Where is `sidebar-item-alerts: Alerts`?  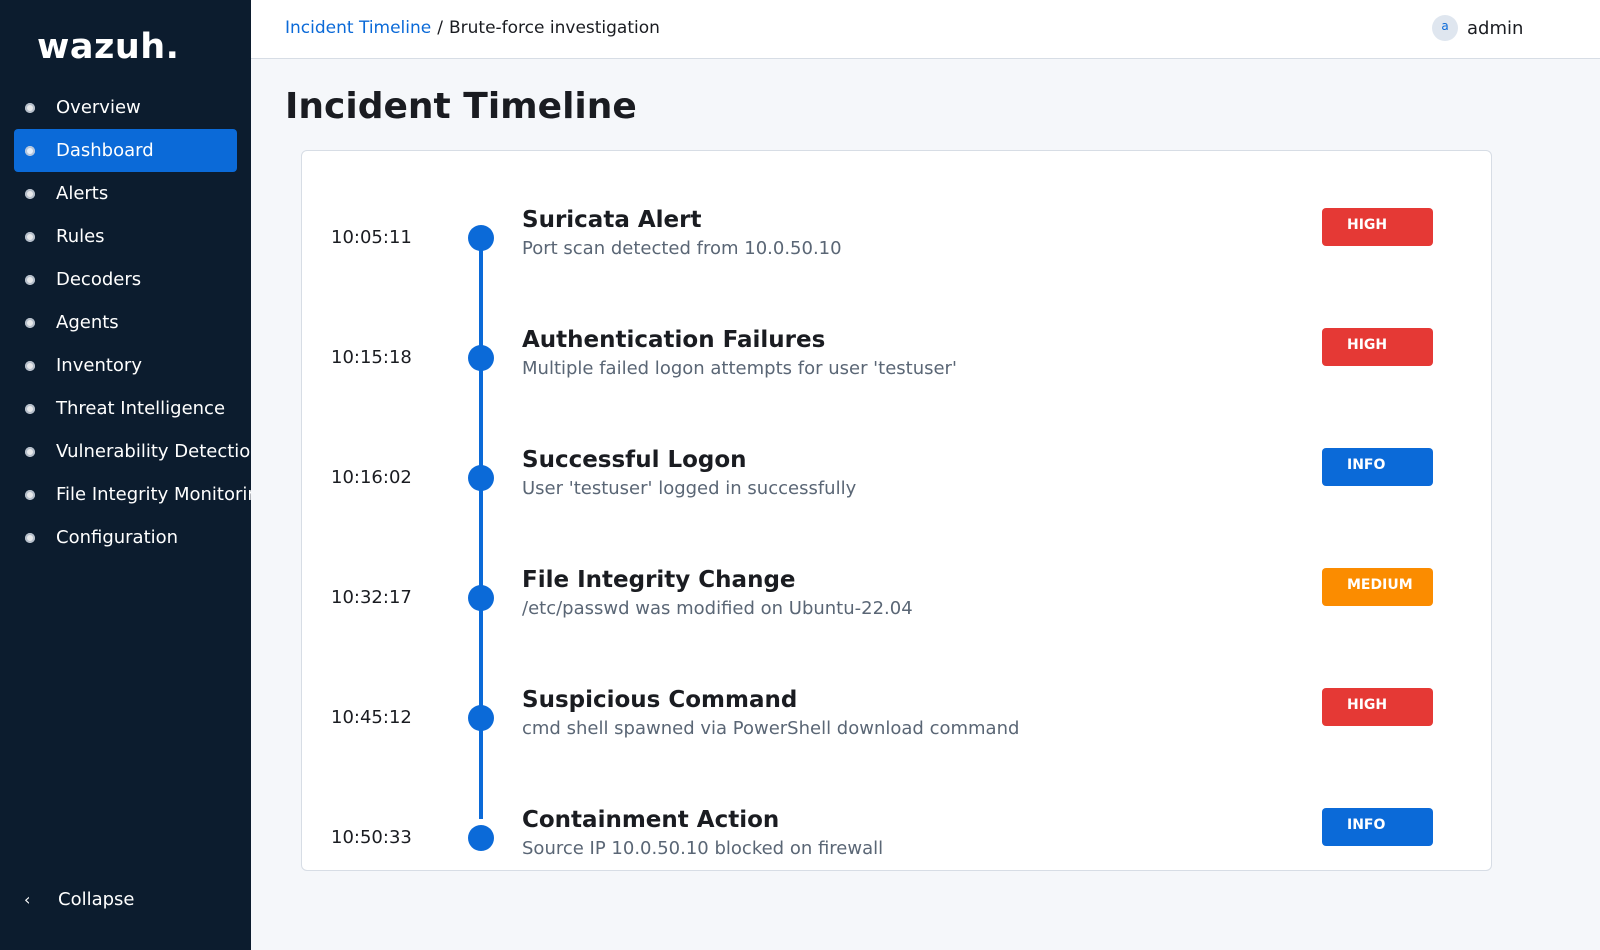
sidebar-item-alerts: Alerts is located at coordinates (125, 193).